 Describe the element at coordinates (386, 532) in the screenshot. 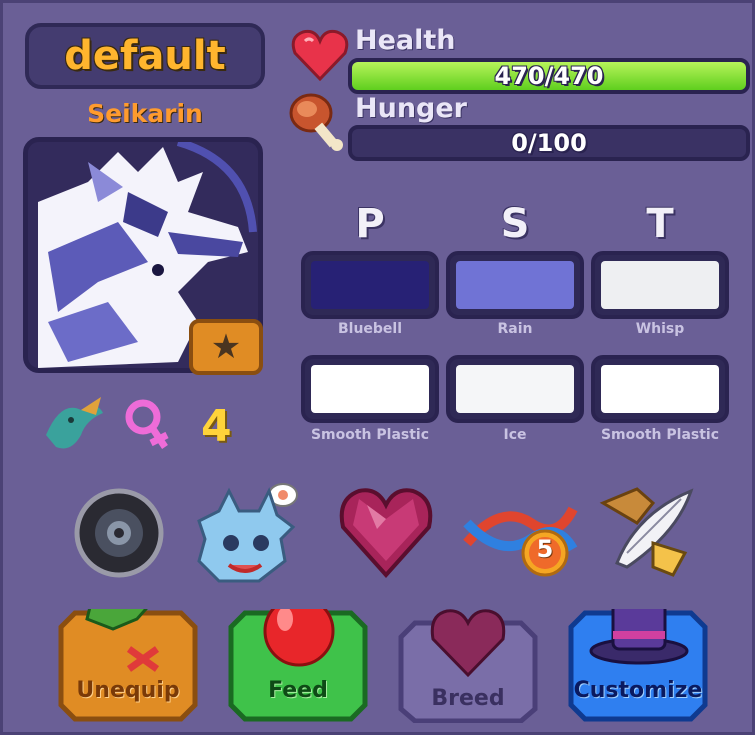

I see `heart-gem-icon` at that location.